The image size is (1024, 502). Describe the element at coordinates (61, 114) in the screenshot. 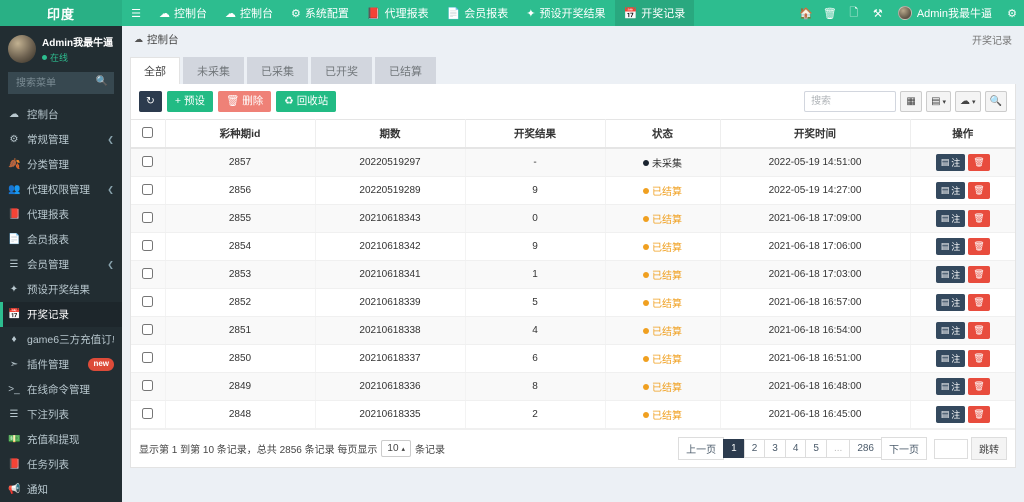

I see `sidebar-item-dashboard: ☁ 控制台` at that location.